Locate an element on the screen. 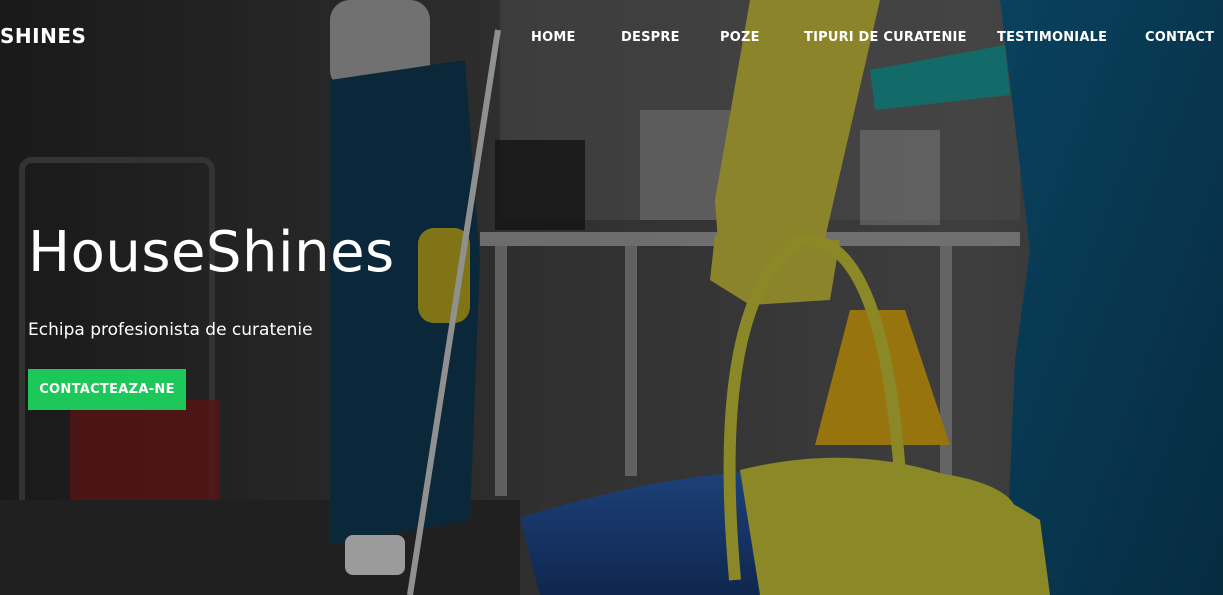  nav-tipuri-link: TIPURI DE CURATENIE is located at coordinates (885, 37).